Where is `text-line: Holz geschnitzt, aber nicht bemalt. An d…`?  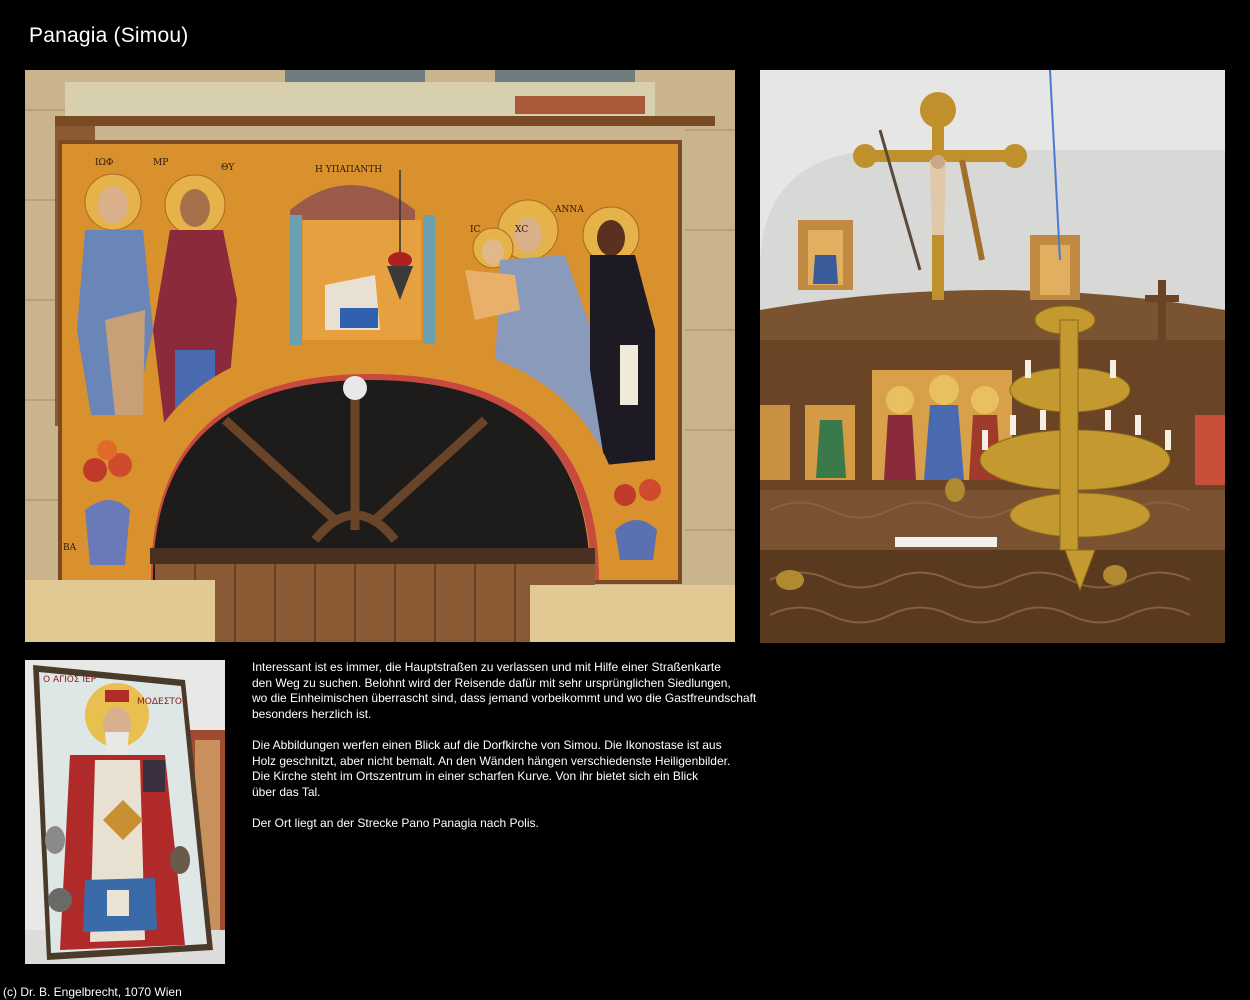
text-line: Holz geschnitzt, aber nicht bemalt. An d… is located at coordinates (491, 760).